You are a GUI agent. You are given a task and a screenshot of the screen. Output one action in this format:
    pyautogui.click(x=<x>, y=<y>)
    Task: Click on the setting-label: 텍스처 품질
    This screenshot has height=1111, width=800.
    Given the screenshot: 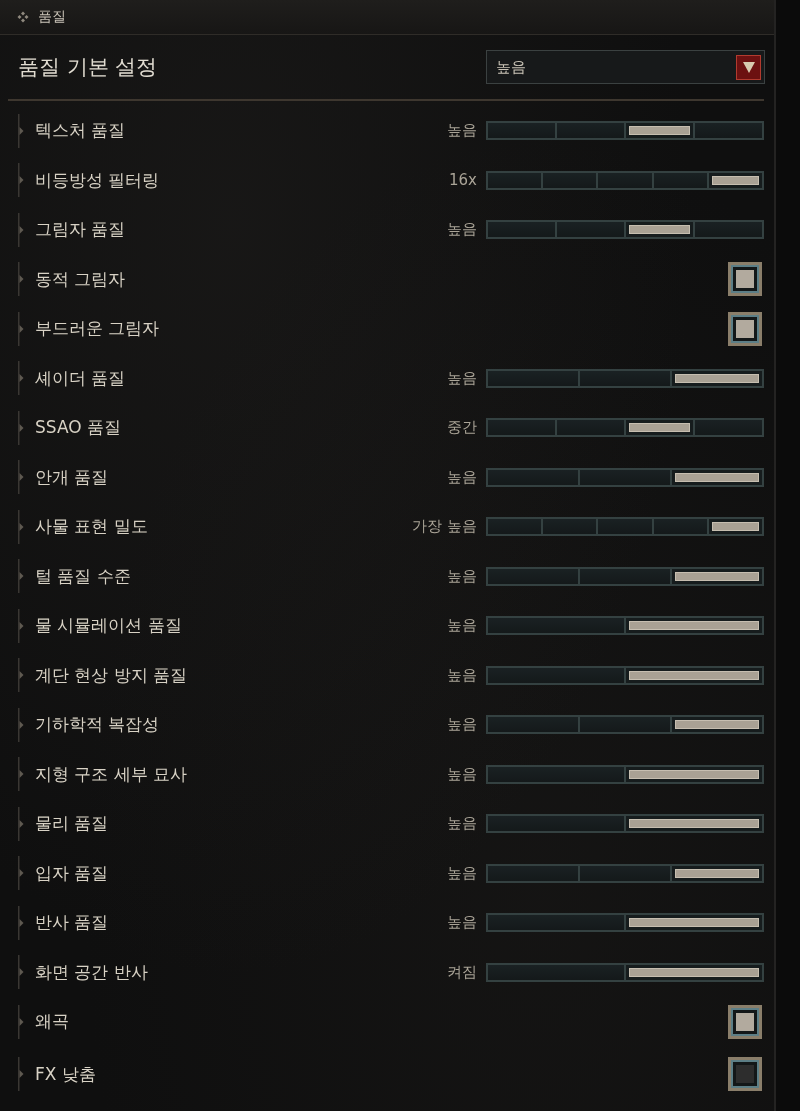 What is the action you would take?
    pyautogui.click(x=80, y=131)
    